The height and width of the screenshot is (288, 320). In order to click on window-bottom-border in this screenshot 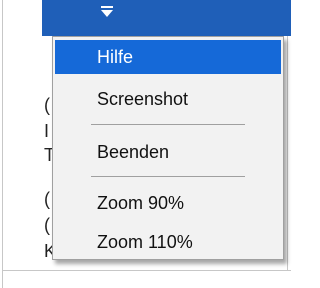, I will do `click(146, 270)`.